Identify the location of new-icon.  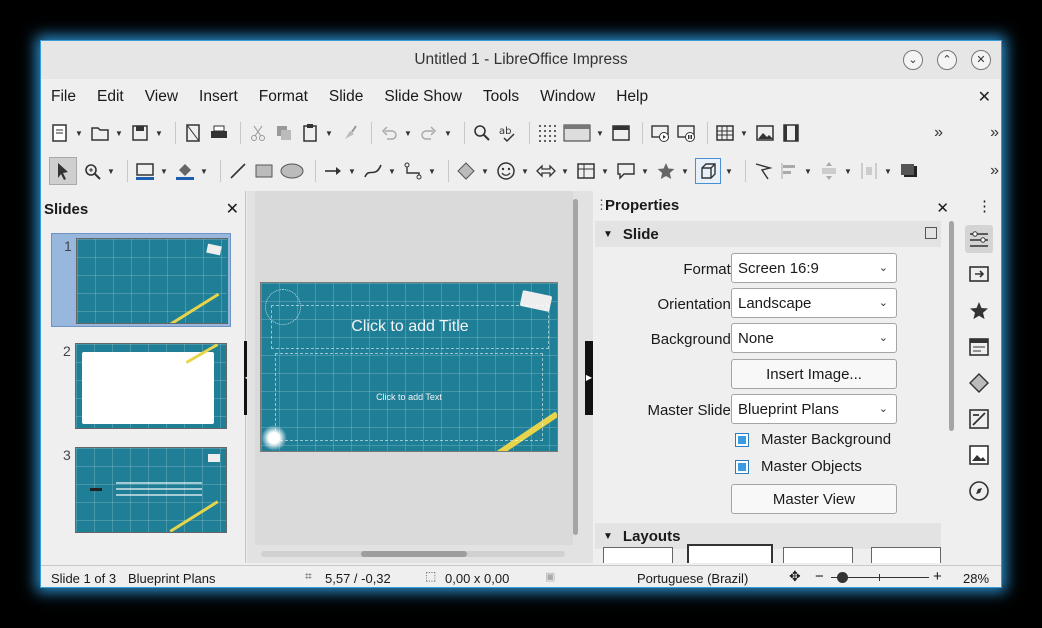
(60, 133).